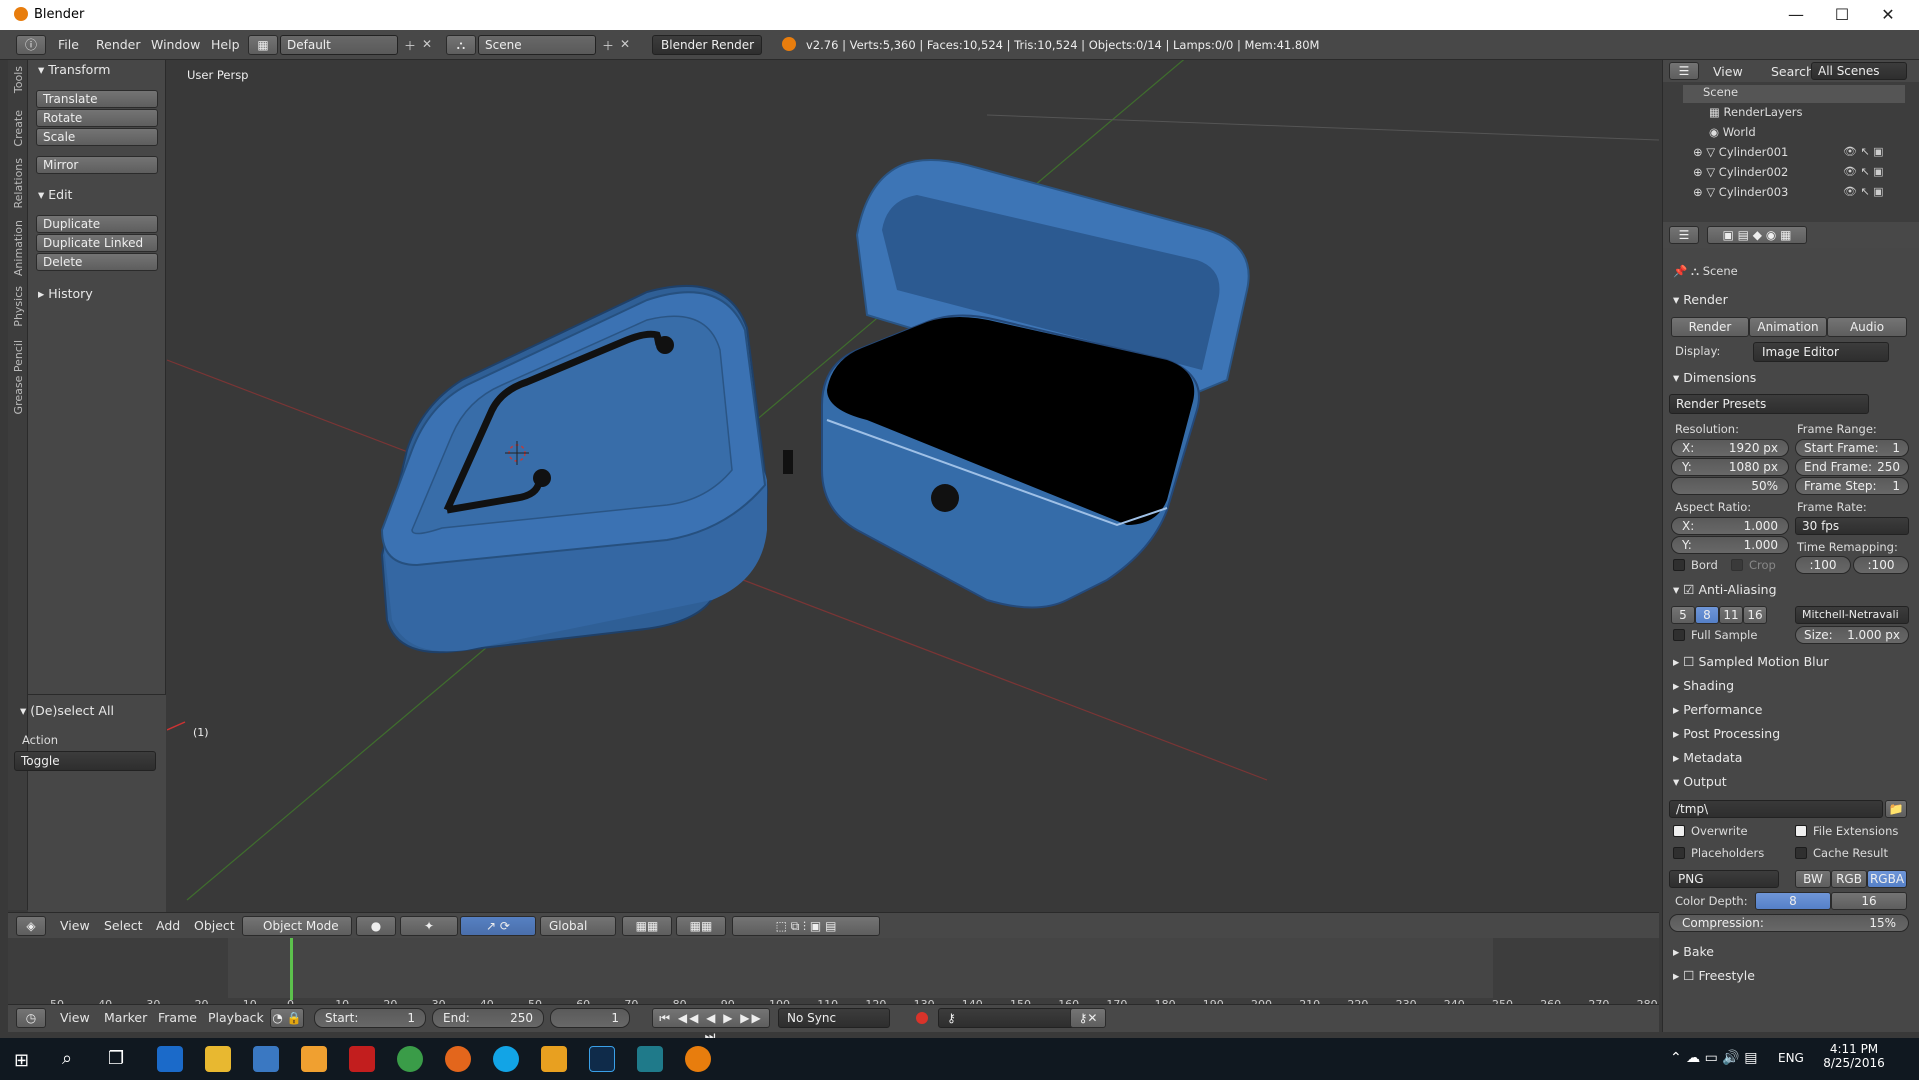 Image resolution: width=1919 pixels, height=1080 pixels. Describe the element at coordinates (177, 1017) in the screenshot. I see `frame-menu: Frame` at that location.